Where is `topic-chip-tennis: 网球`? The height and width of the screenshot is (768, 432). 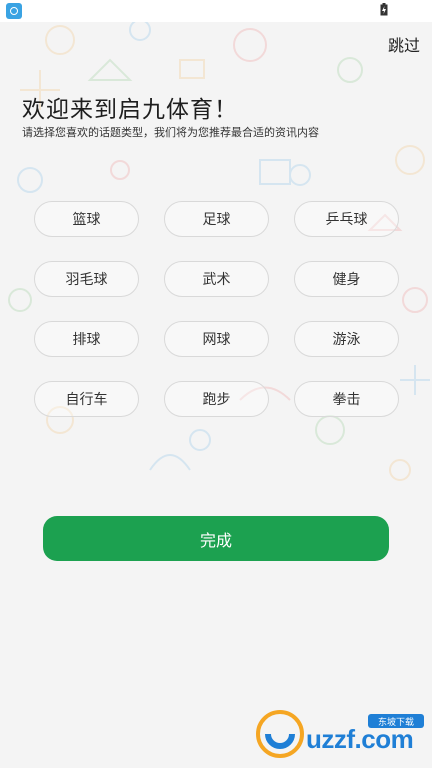 topic-chip-tennis: 网球 is located at coordinates (216, 339).